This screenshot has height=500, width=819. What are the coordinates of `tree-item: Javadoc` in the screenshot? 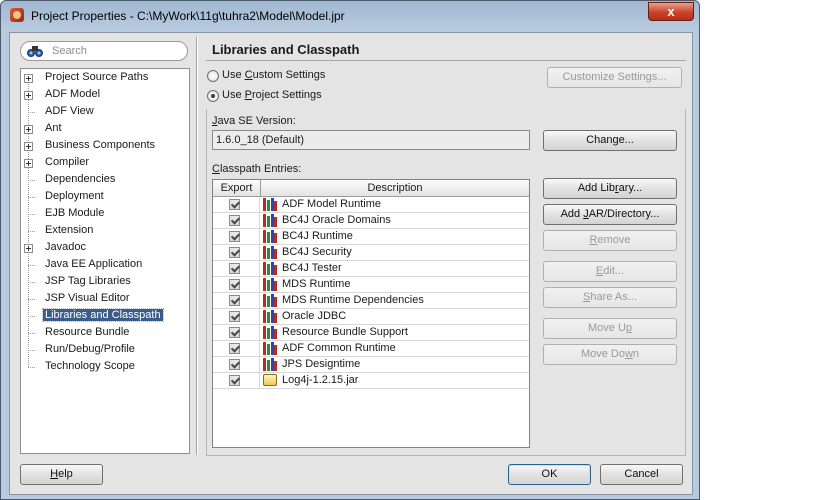 It's located at (105, 248).